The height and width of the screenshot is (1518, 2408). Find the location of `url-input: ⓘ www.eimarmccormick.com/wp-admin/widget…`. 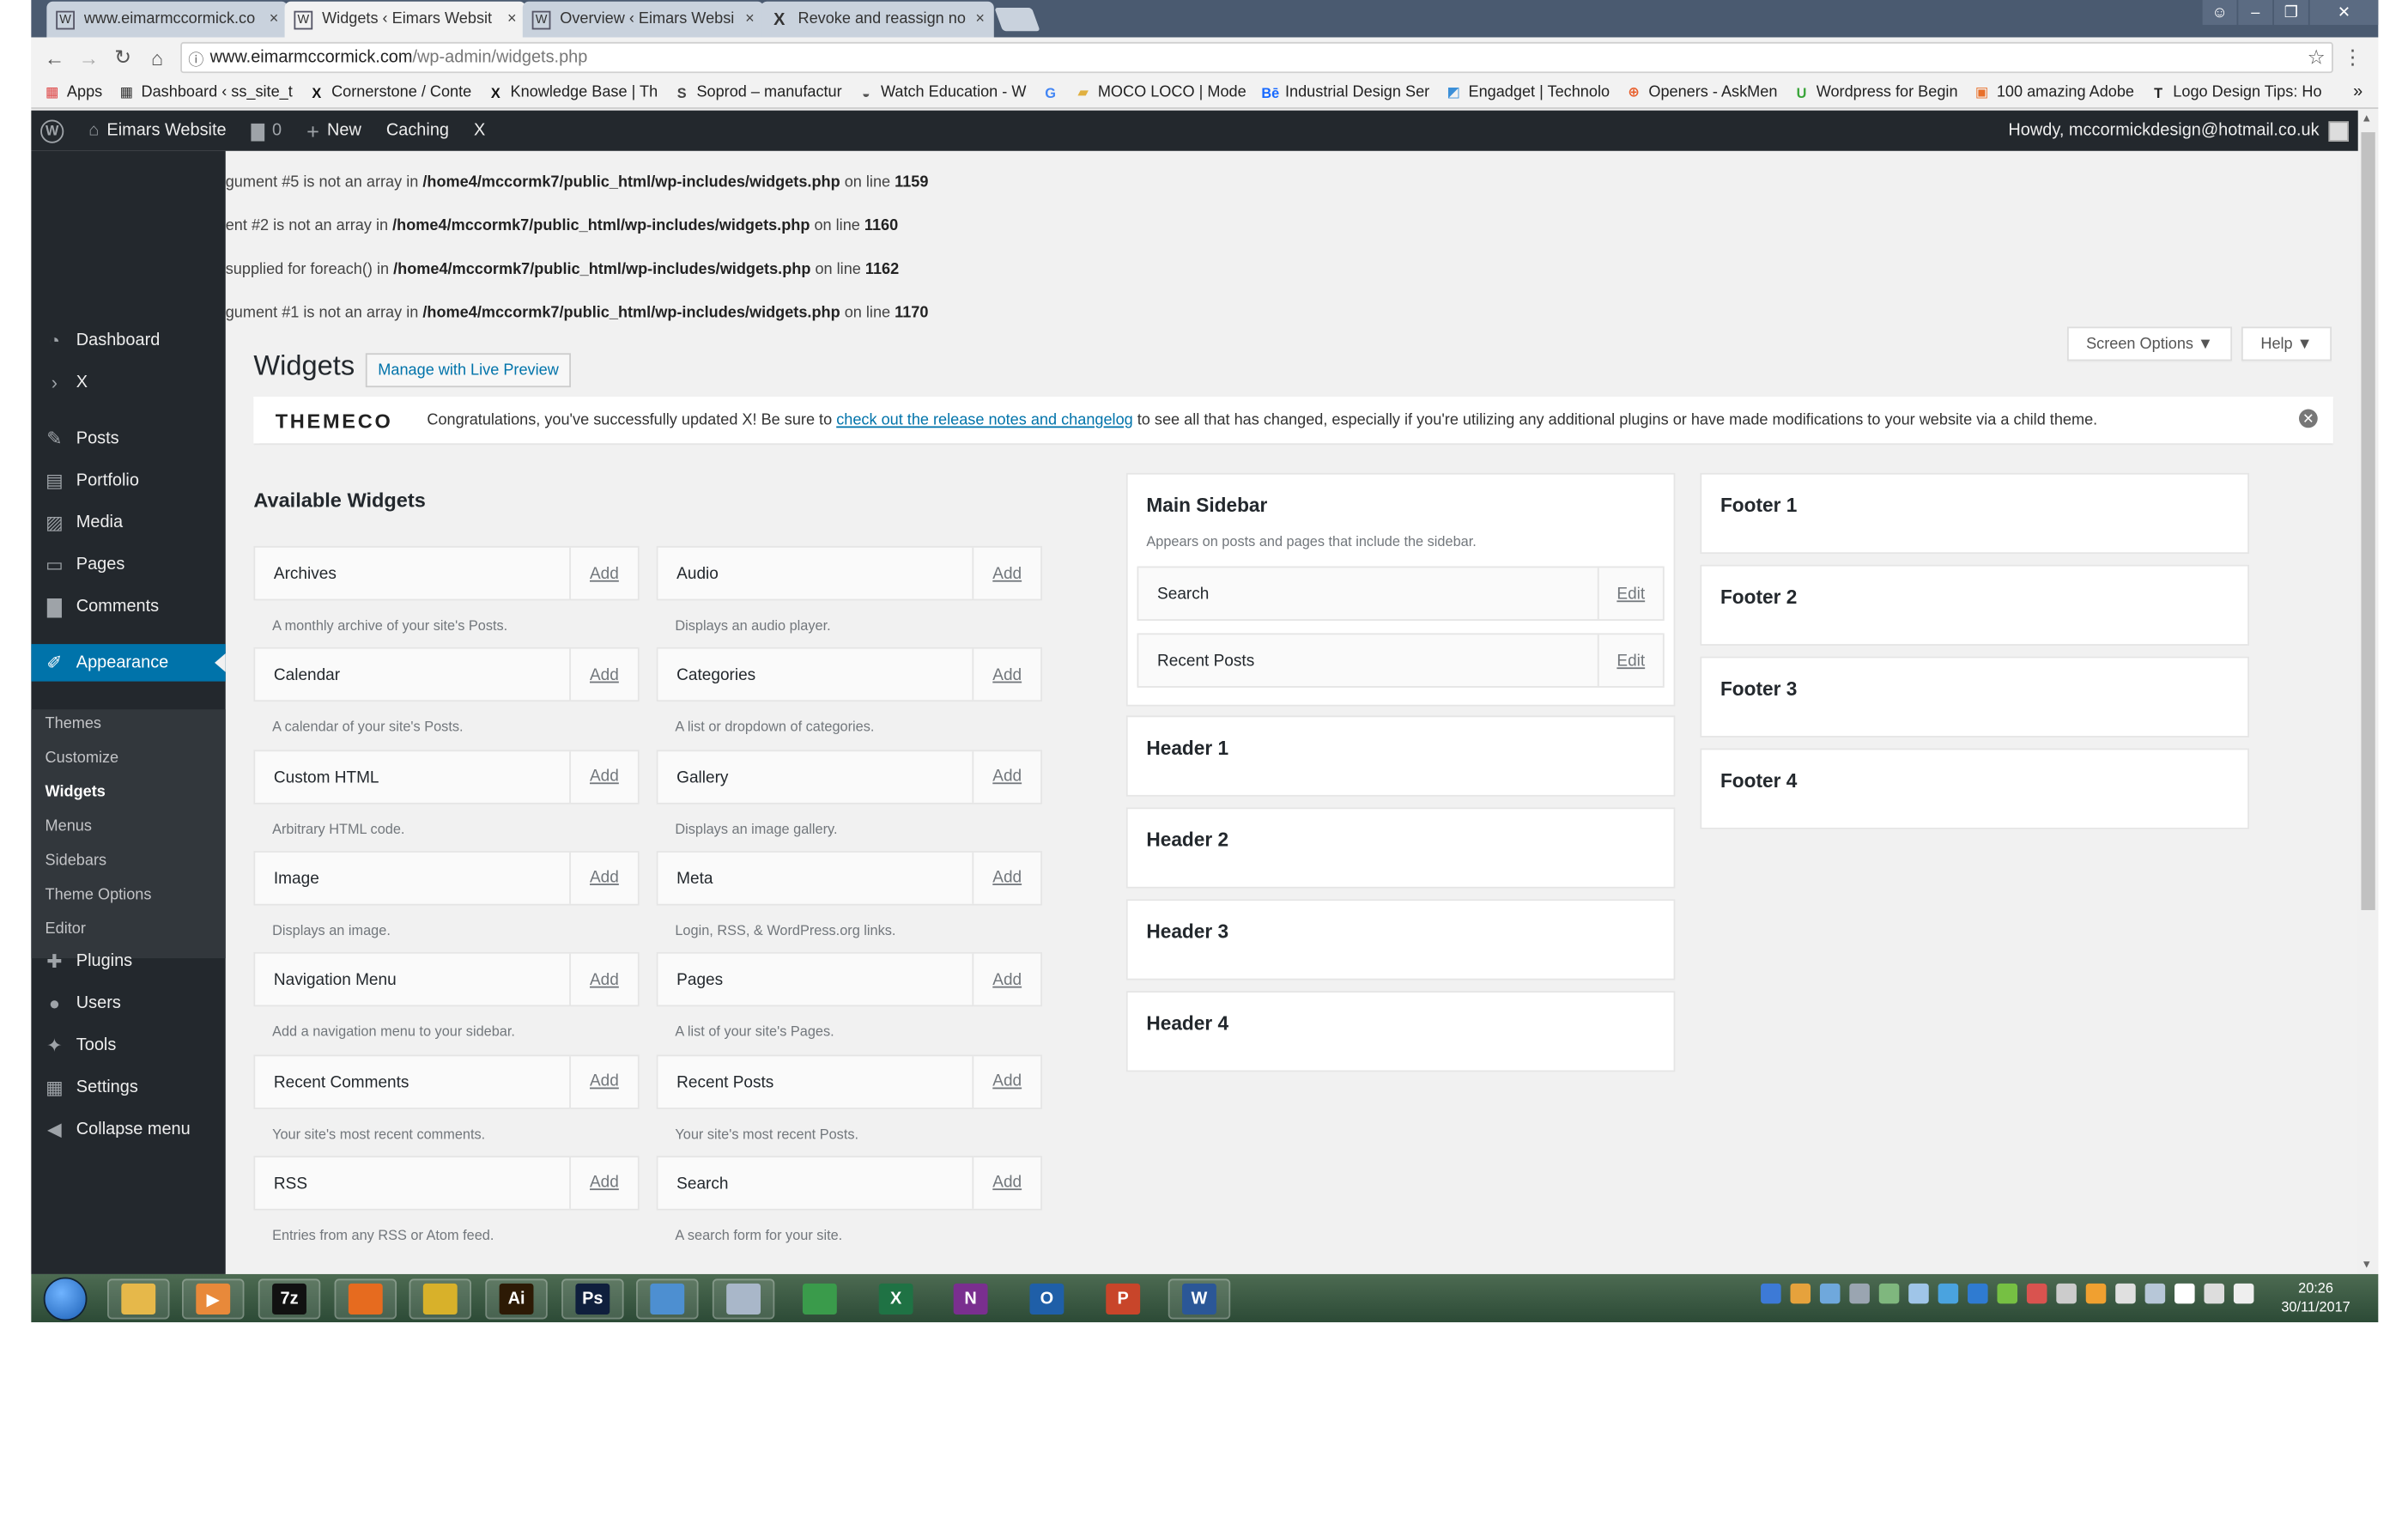

url-input: ⓘ www.eimarmccormick.com/wp-admin/widget… is located at coordinates (1256, 57).